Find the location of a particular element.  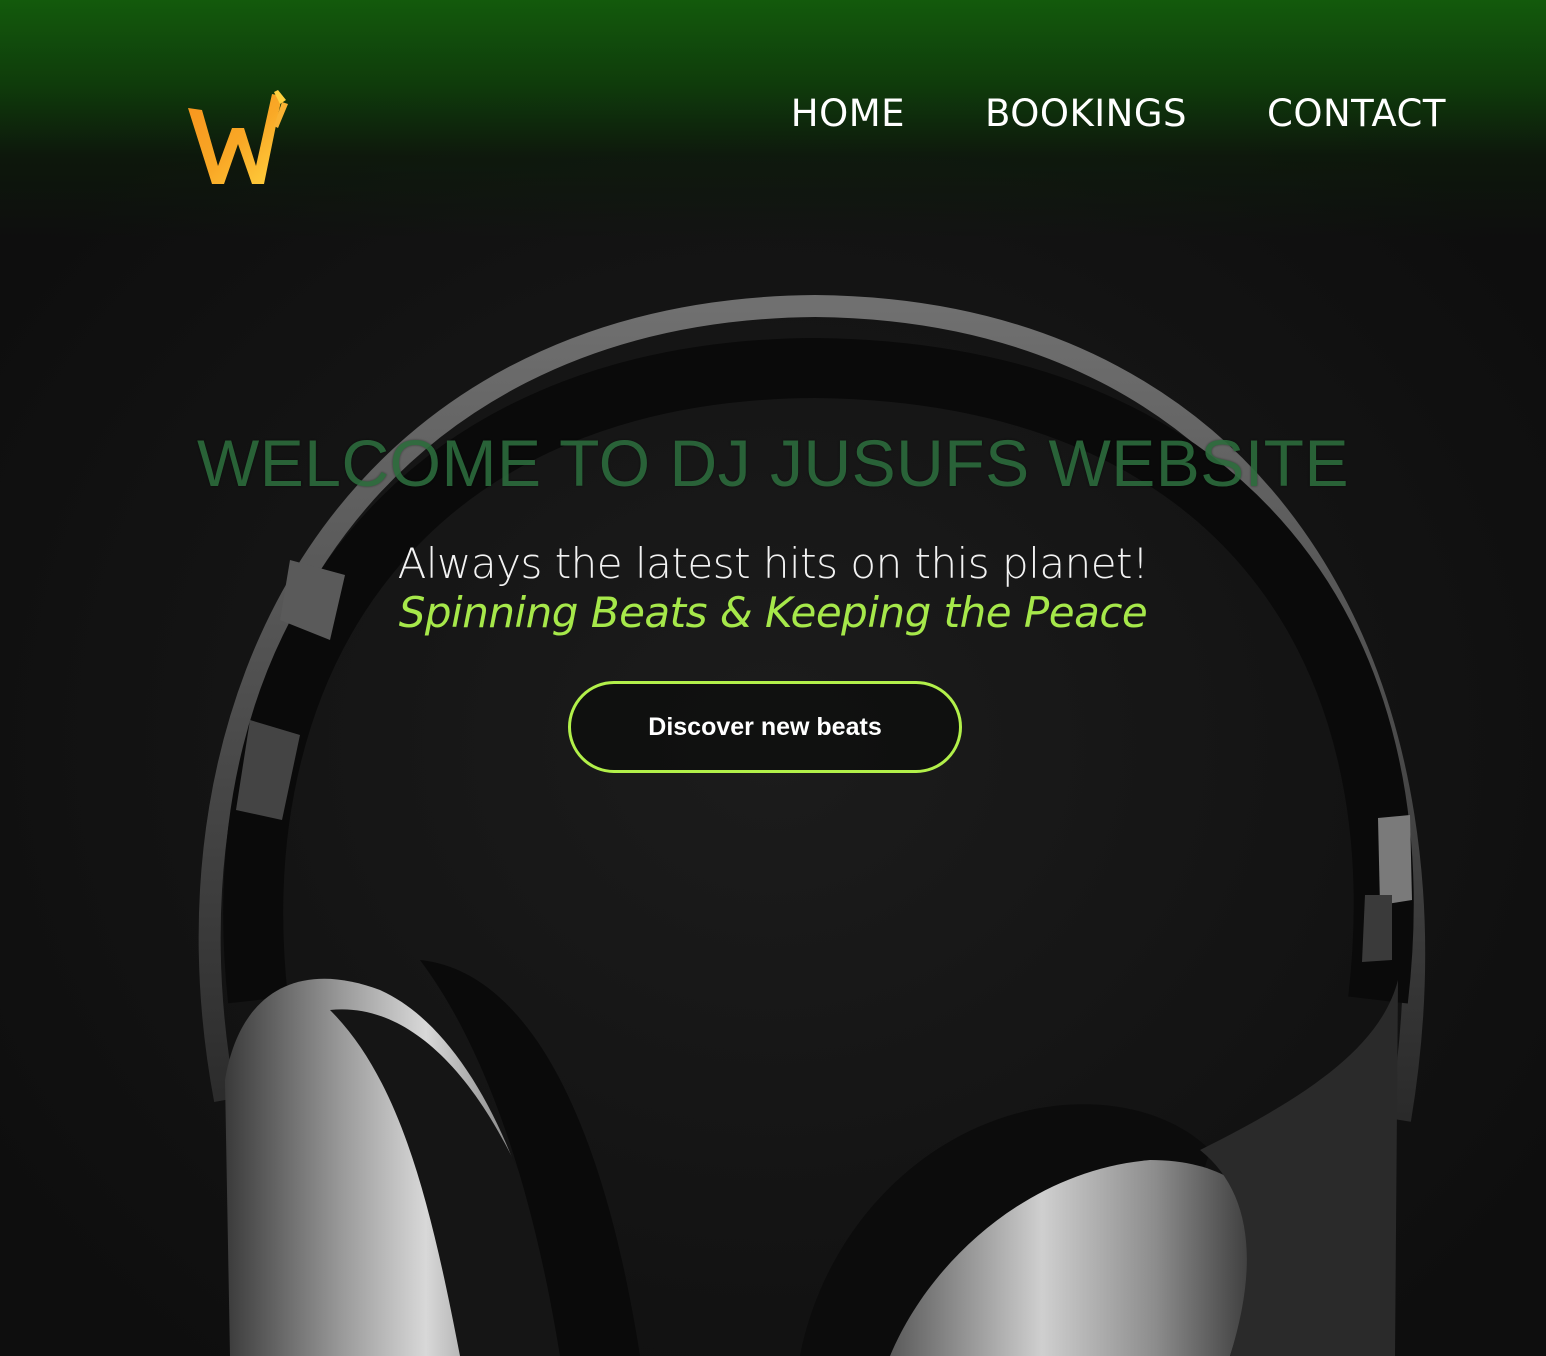

nav-home: HOME is located at coordinates (848, 113).